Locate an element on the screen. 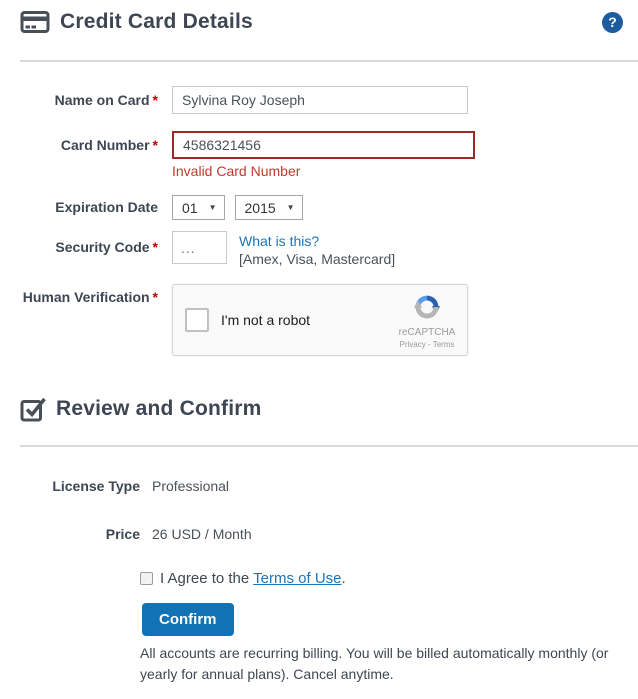 The width and height of the screenshot is (638, 699). page-title: Credit Card Details is located at coordinates (156, 21).